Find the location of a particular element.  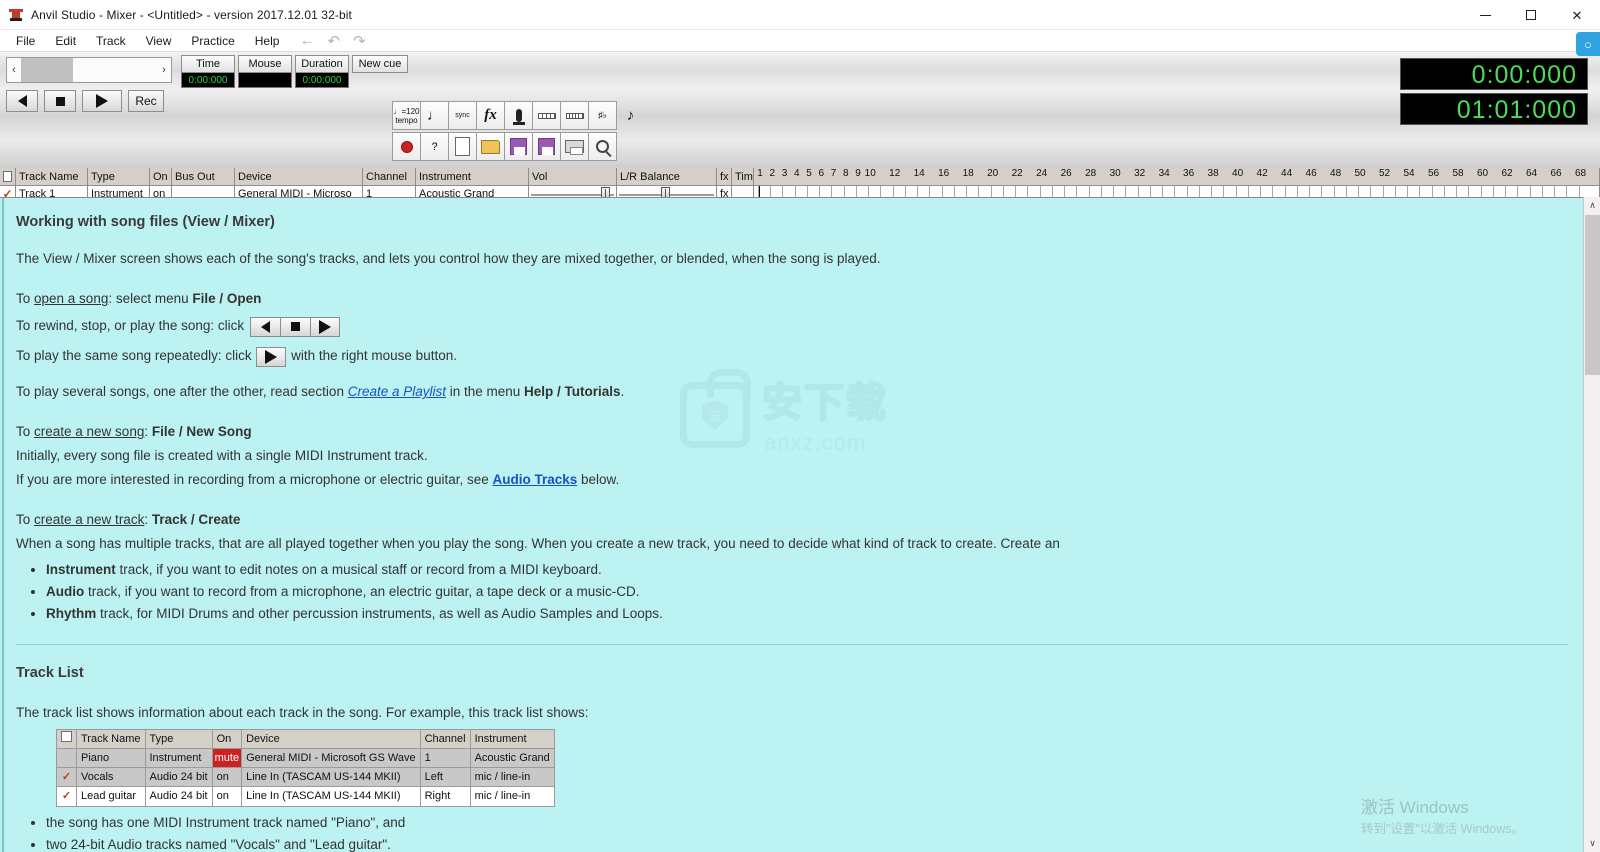

ex-cell-on: on is located at coordinates (227, 777).